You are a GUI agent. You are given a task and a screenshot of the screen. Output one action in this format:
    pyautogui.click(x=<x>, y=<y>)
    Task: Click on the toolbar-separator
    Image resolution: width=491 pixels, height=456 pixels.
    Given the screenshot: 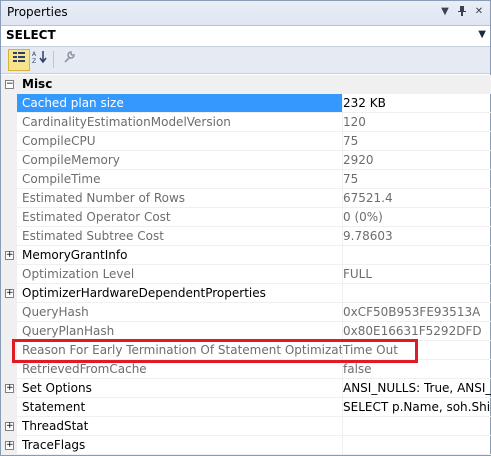 What is the action you would take?
    pyautogui.click(x=53, y=59)
    